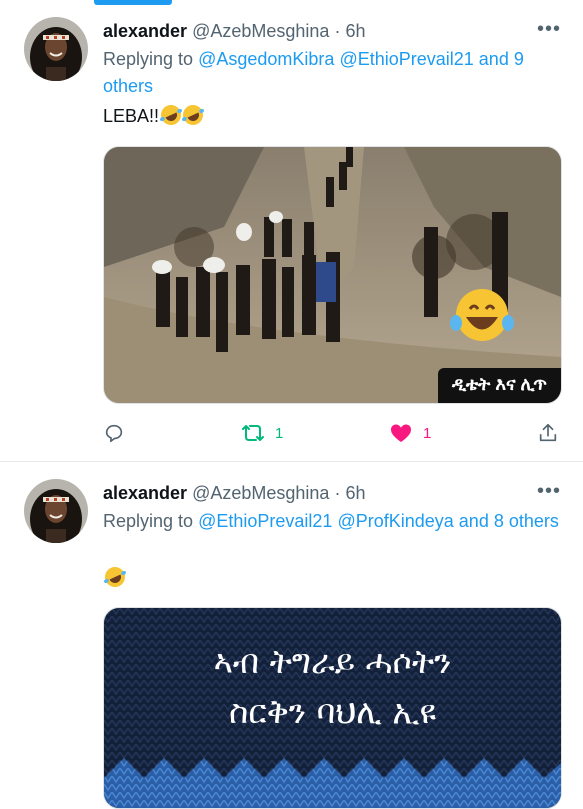 Image resolution: width=583 pixels, height=809 pixels. What do you see at coordinates (131, 116) in the screenshot?
I see `tweet-text-content: LEBA!!` at bounding box center [131, 116].